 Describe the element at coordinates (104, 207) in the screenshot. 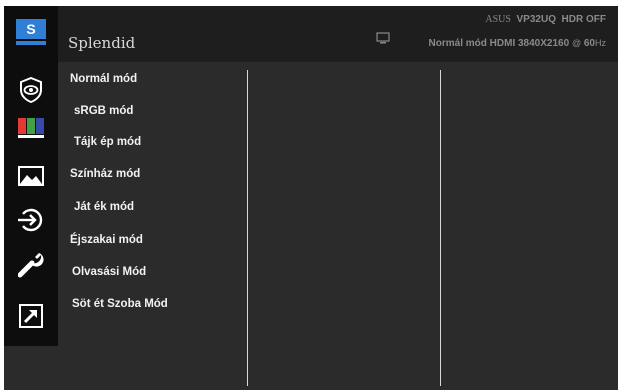

I see `menu-item-game: Ját ék mód` at that location.